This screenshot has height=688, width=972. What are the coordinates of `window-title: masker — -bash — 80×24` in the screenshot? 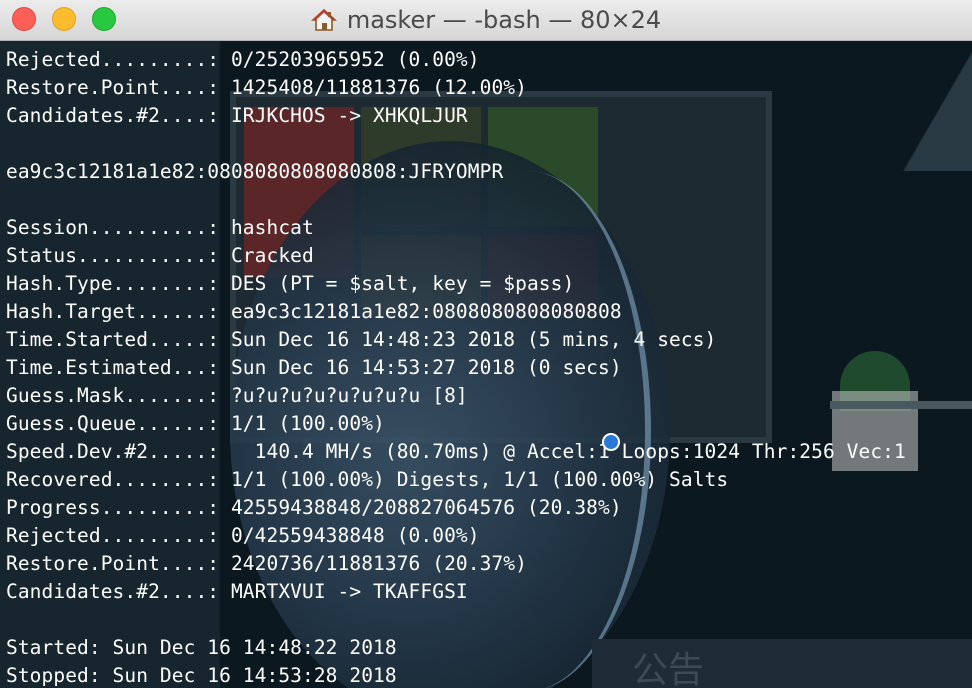 It's located at (504, 20).